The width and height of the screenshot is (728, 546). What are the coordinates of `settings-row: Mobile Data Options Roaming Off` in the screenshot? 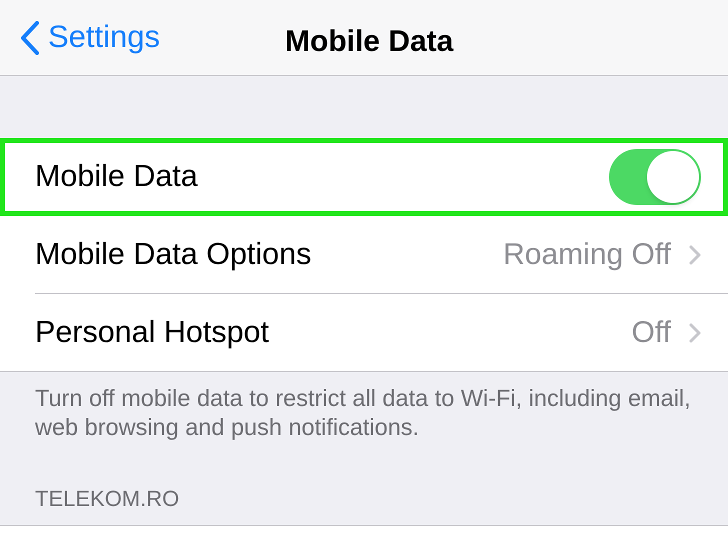 It's located at (364, 254).